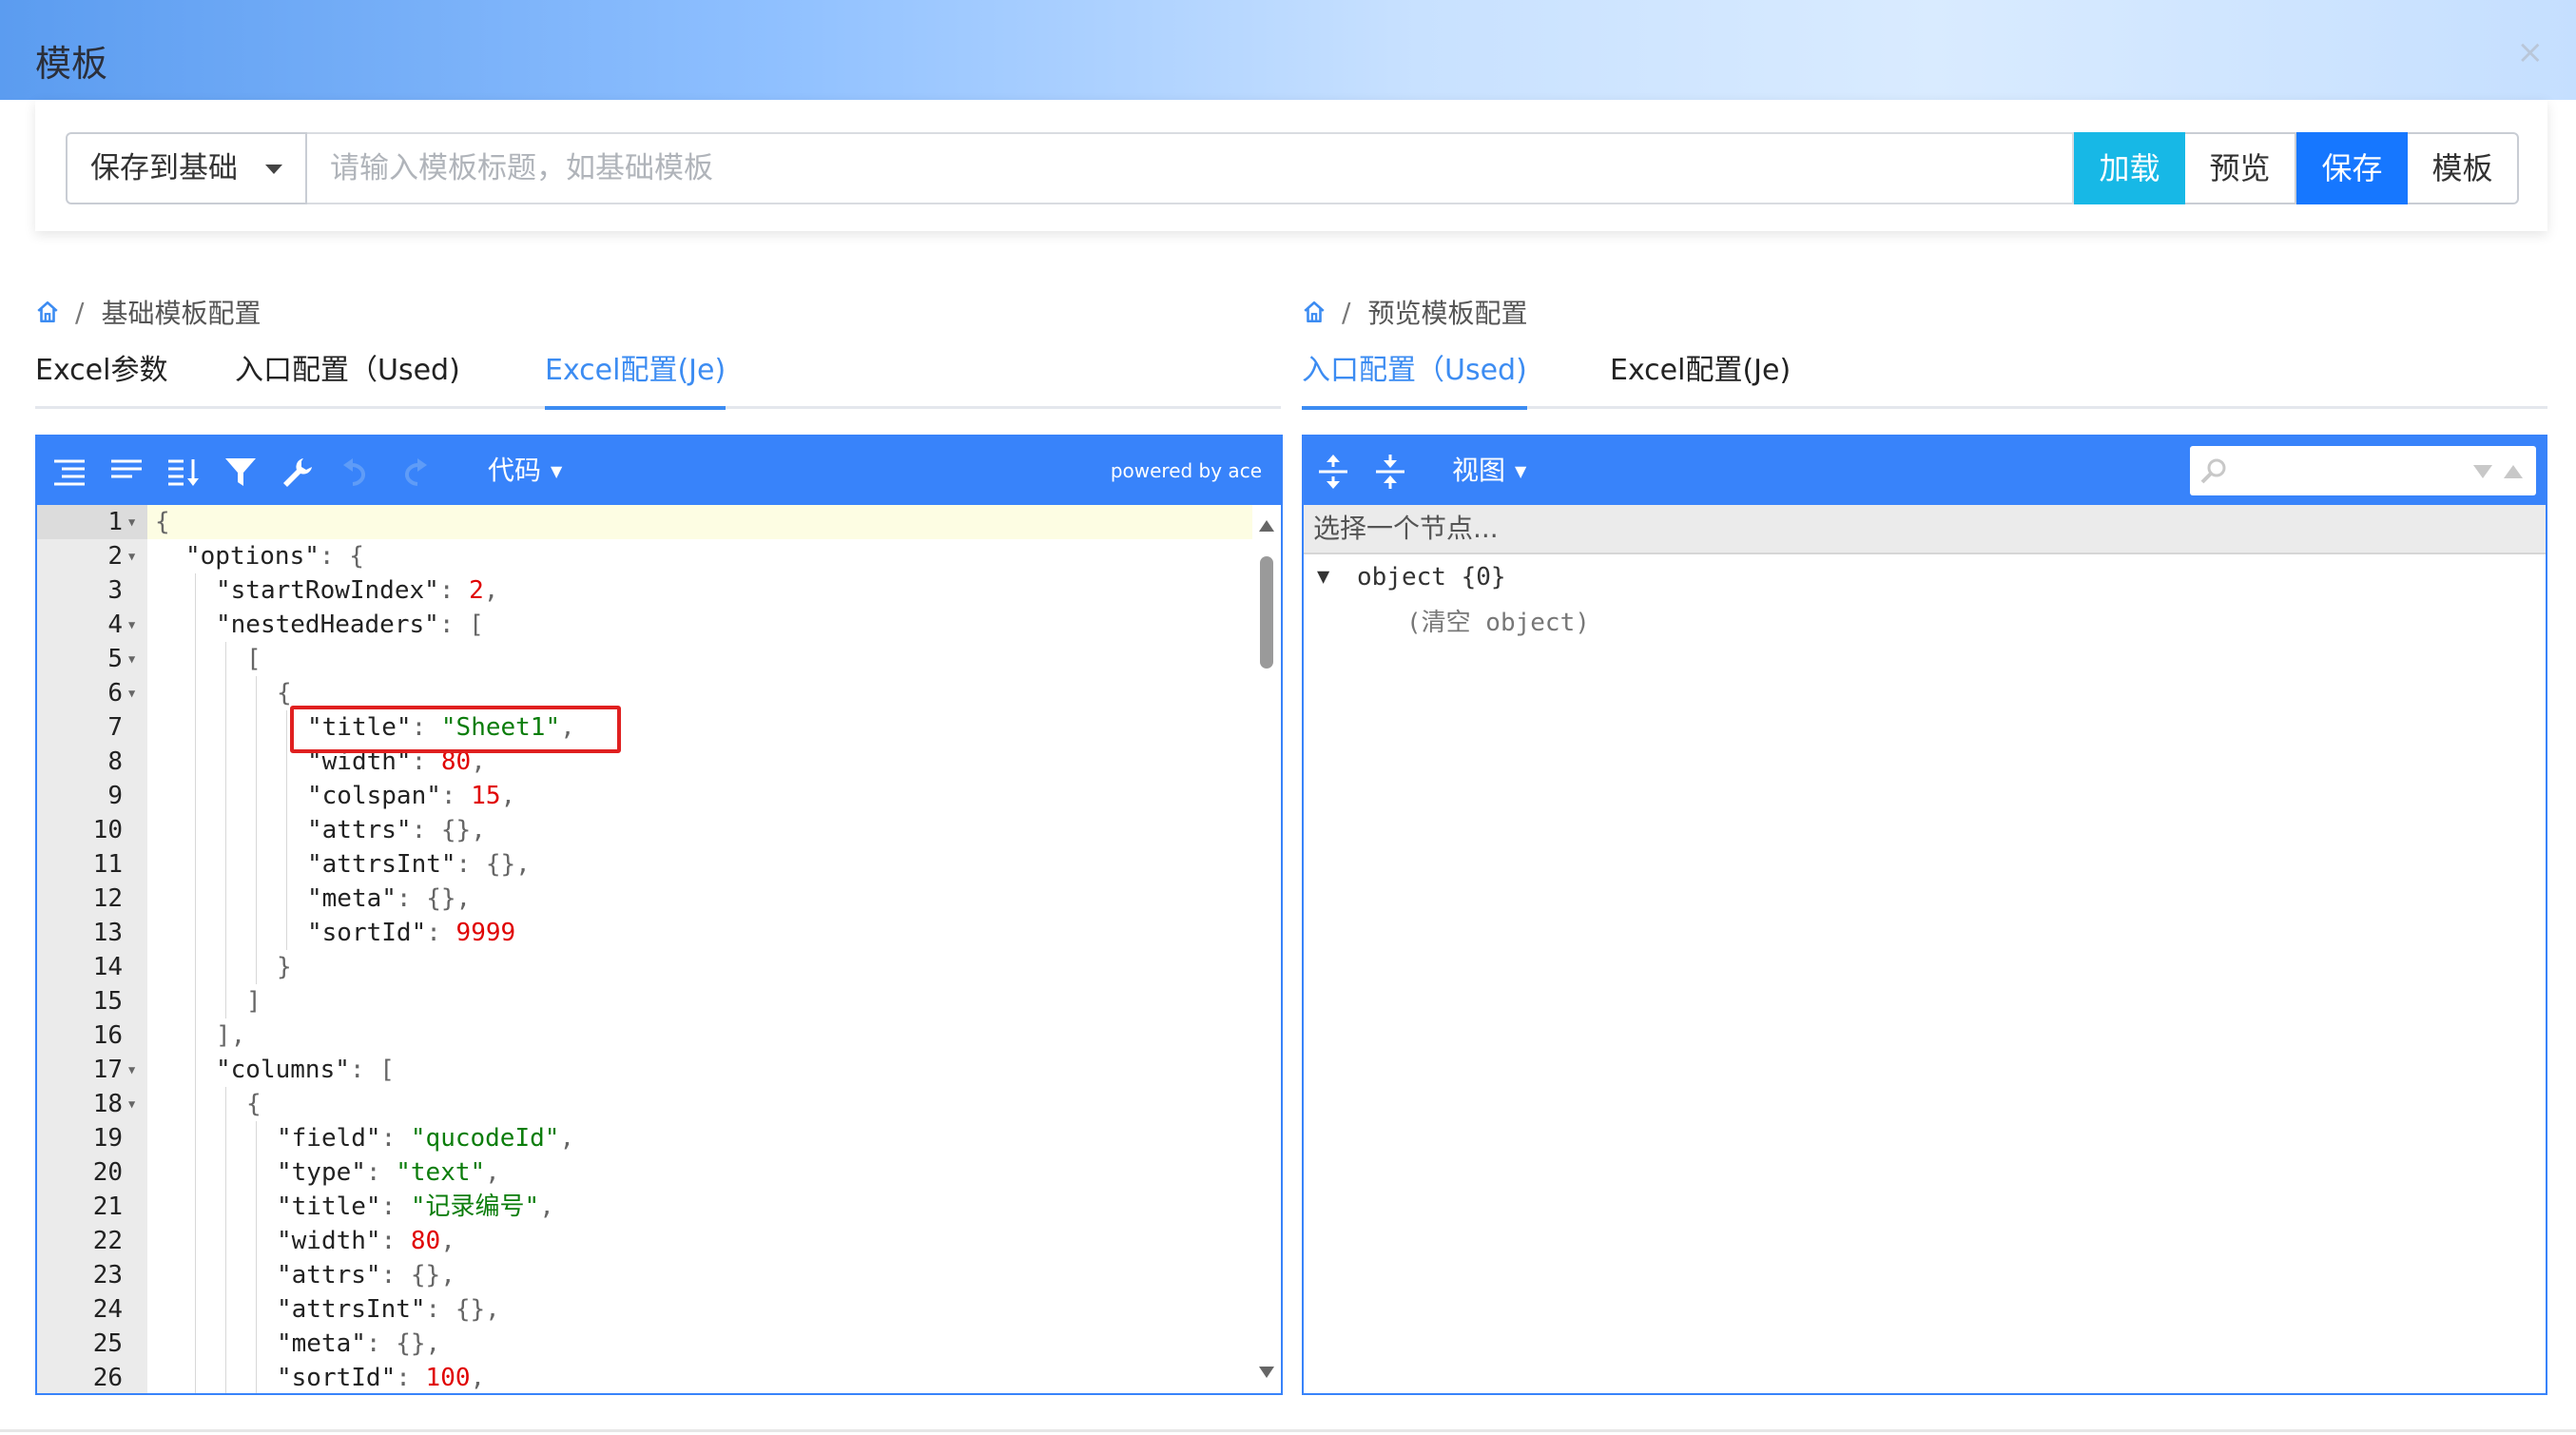 The image size is (2576, 1435). Describe the element at coordinates (441, 1172) in the screenshot. I see `code-token: "text"` at that location.